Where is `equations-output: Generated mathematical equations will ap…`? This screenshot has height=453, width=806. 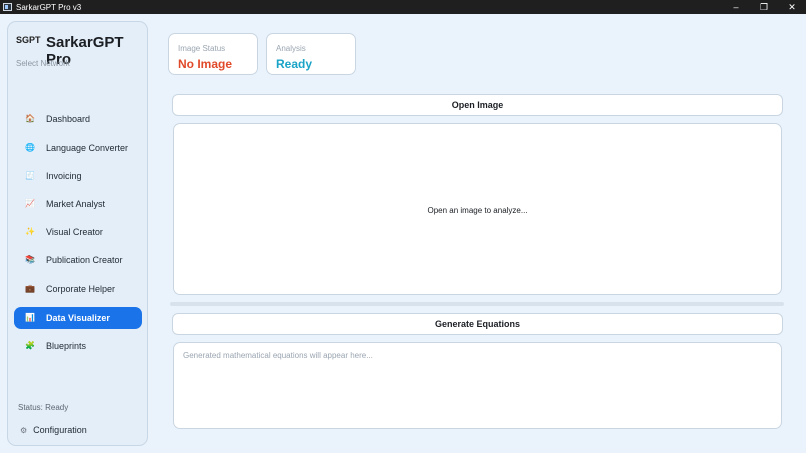
equations-output: Generated mathematical equations will ap… is located at coordinates (477, 385).